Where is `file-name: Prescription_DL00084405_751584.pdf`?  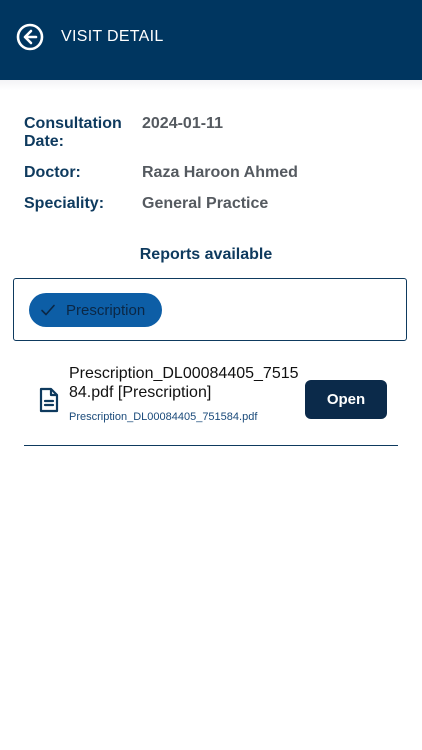
file-name: Prescription_DL00084405_751584.pdf is located at coordinates (163, 417).